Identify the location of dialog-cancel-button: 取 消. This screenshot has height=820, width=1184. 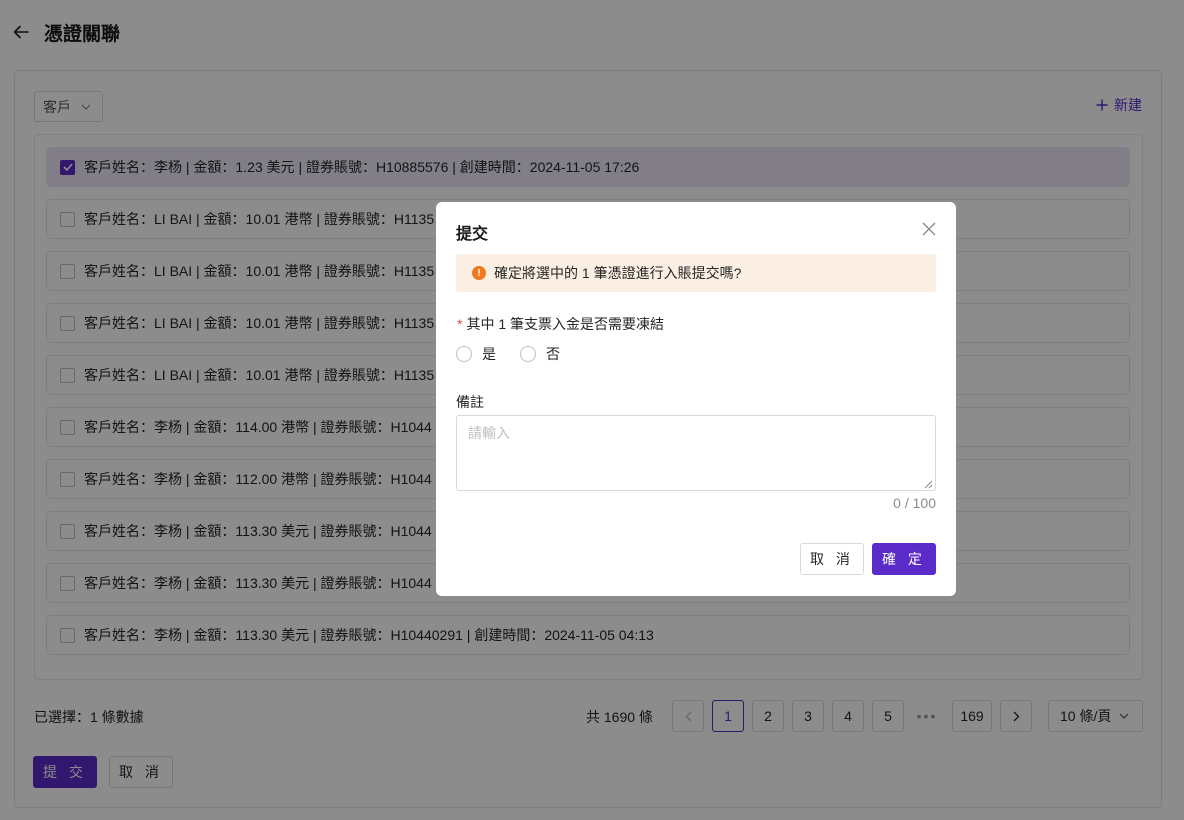
(832, 559).